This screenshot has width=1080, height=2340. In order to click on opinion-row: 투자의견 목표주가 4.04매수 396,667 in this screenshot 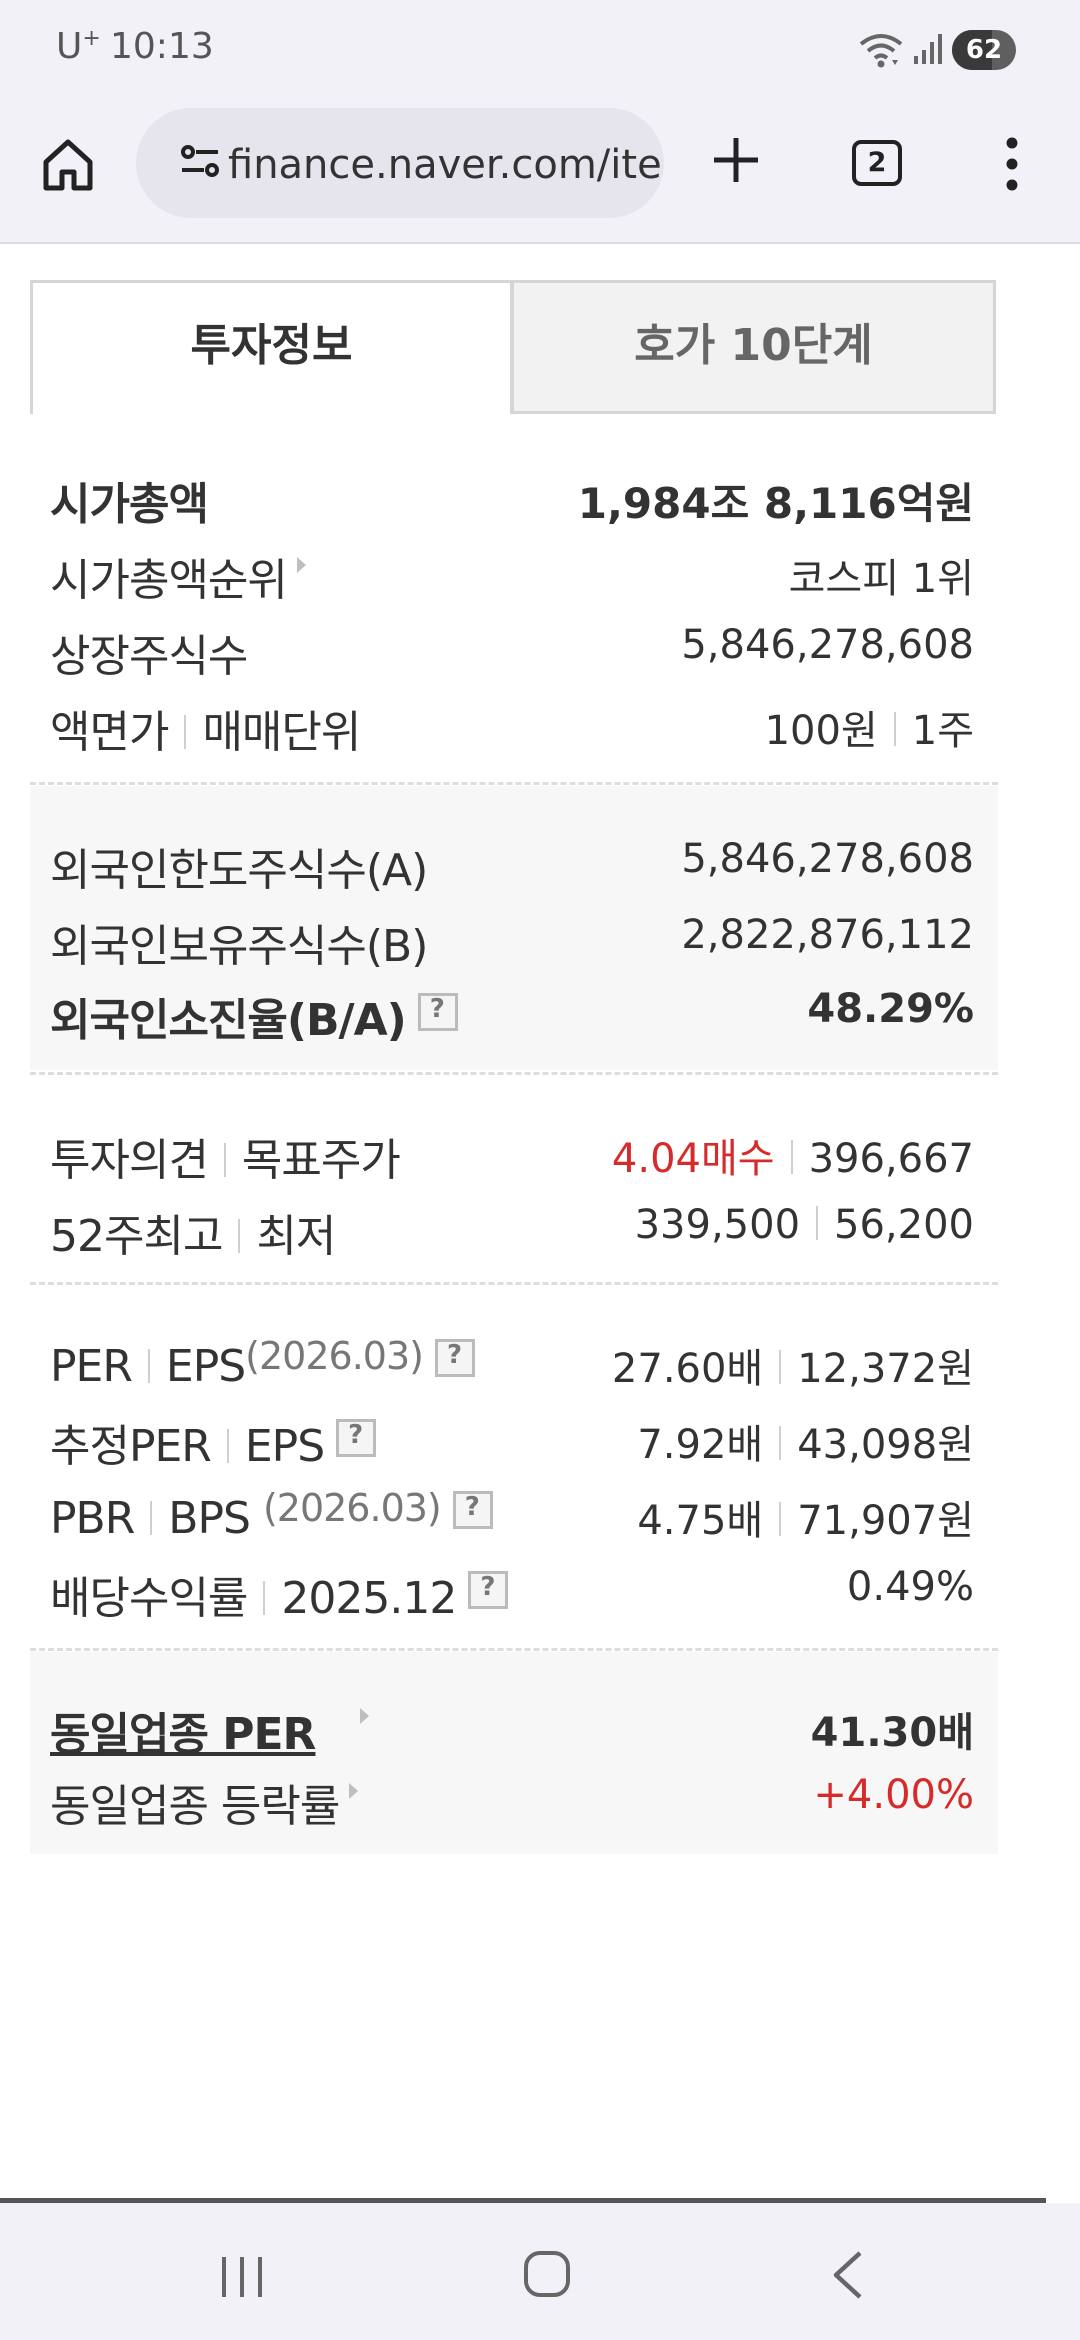, I will do `click(512, 1153)`.